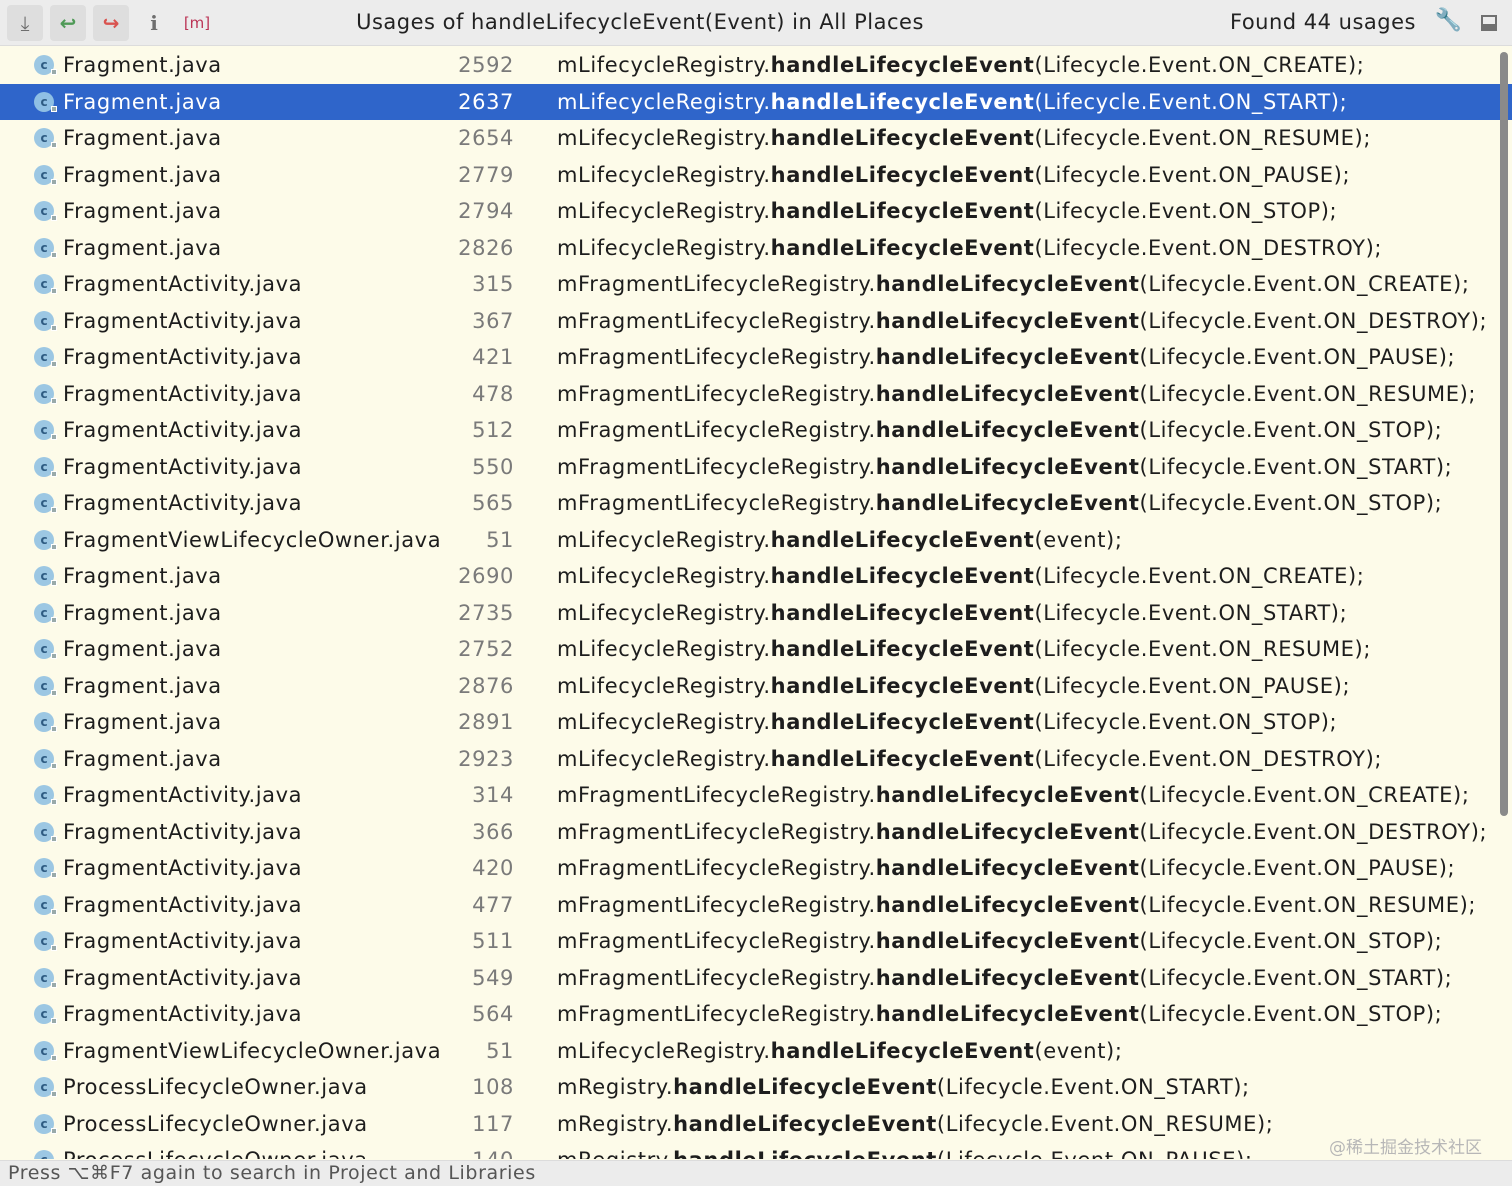 The width and height of the screenshot is (1512, 1186). Describe the element at coordinates (493, 868) in the screenshot. I see `usage-line-number: 420` at that location.